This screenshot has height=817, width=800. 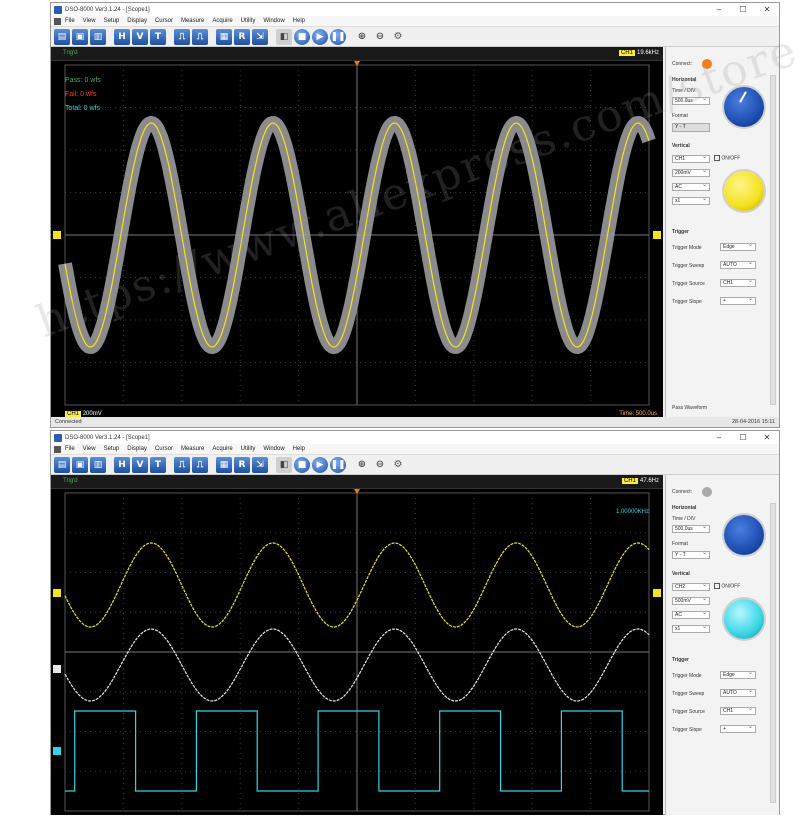 What do you see at coordinates (691, 127) in the screenshot?
I see `format-field: Y - T` at bounding box center [691, 127].